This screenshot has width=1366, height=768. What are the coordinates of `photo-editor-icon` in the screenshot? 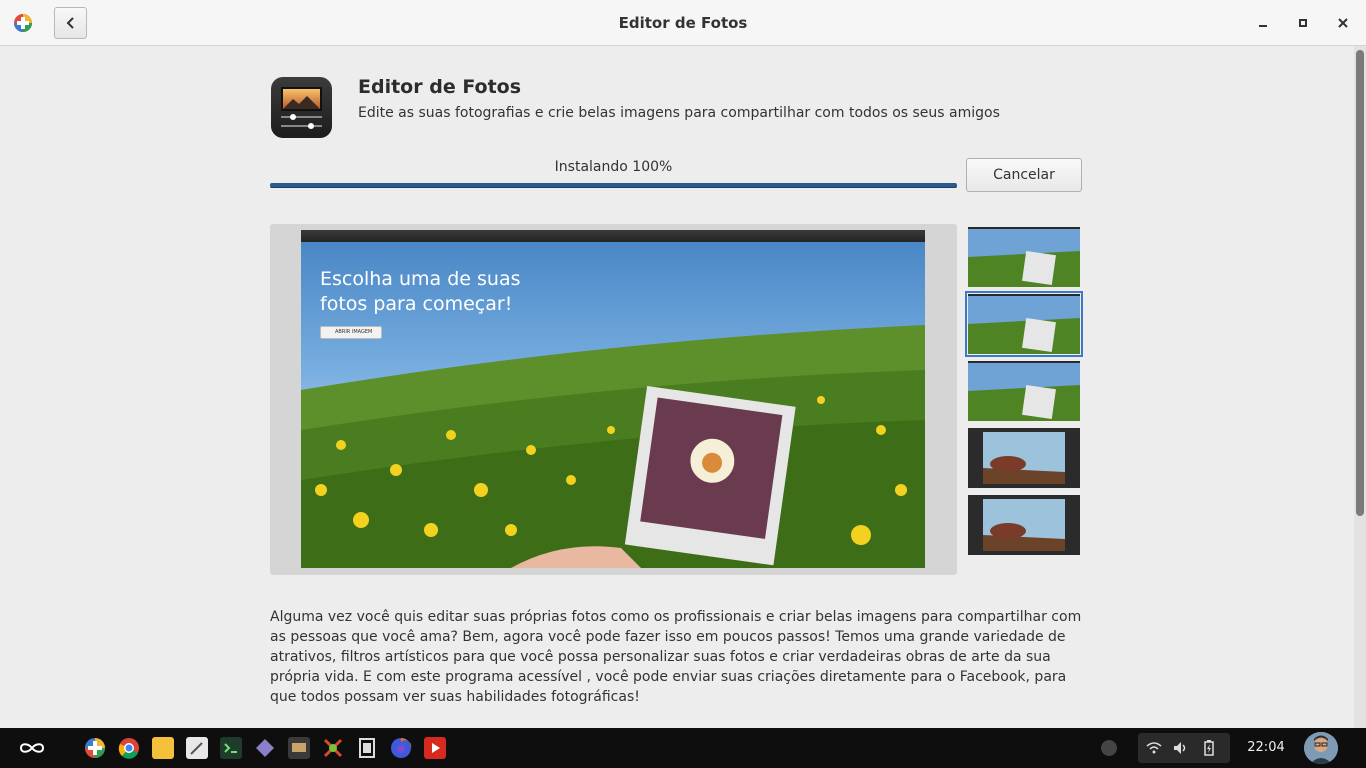 It's located at (301, 107).